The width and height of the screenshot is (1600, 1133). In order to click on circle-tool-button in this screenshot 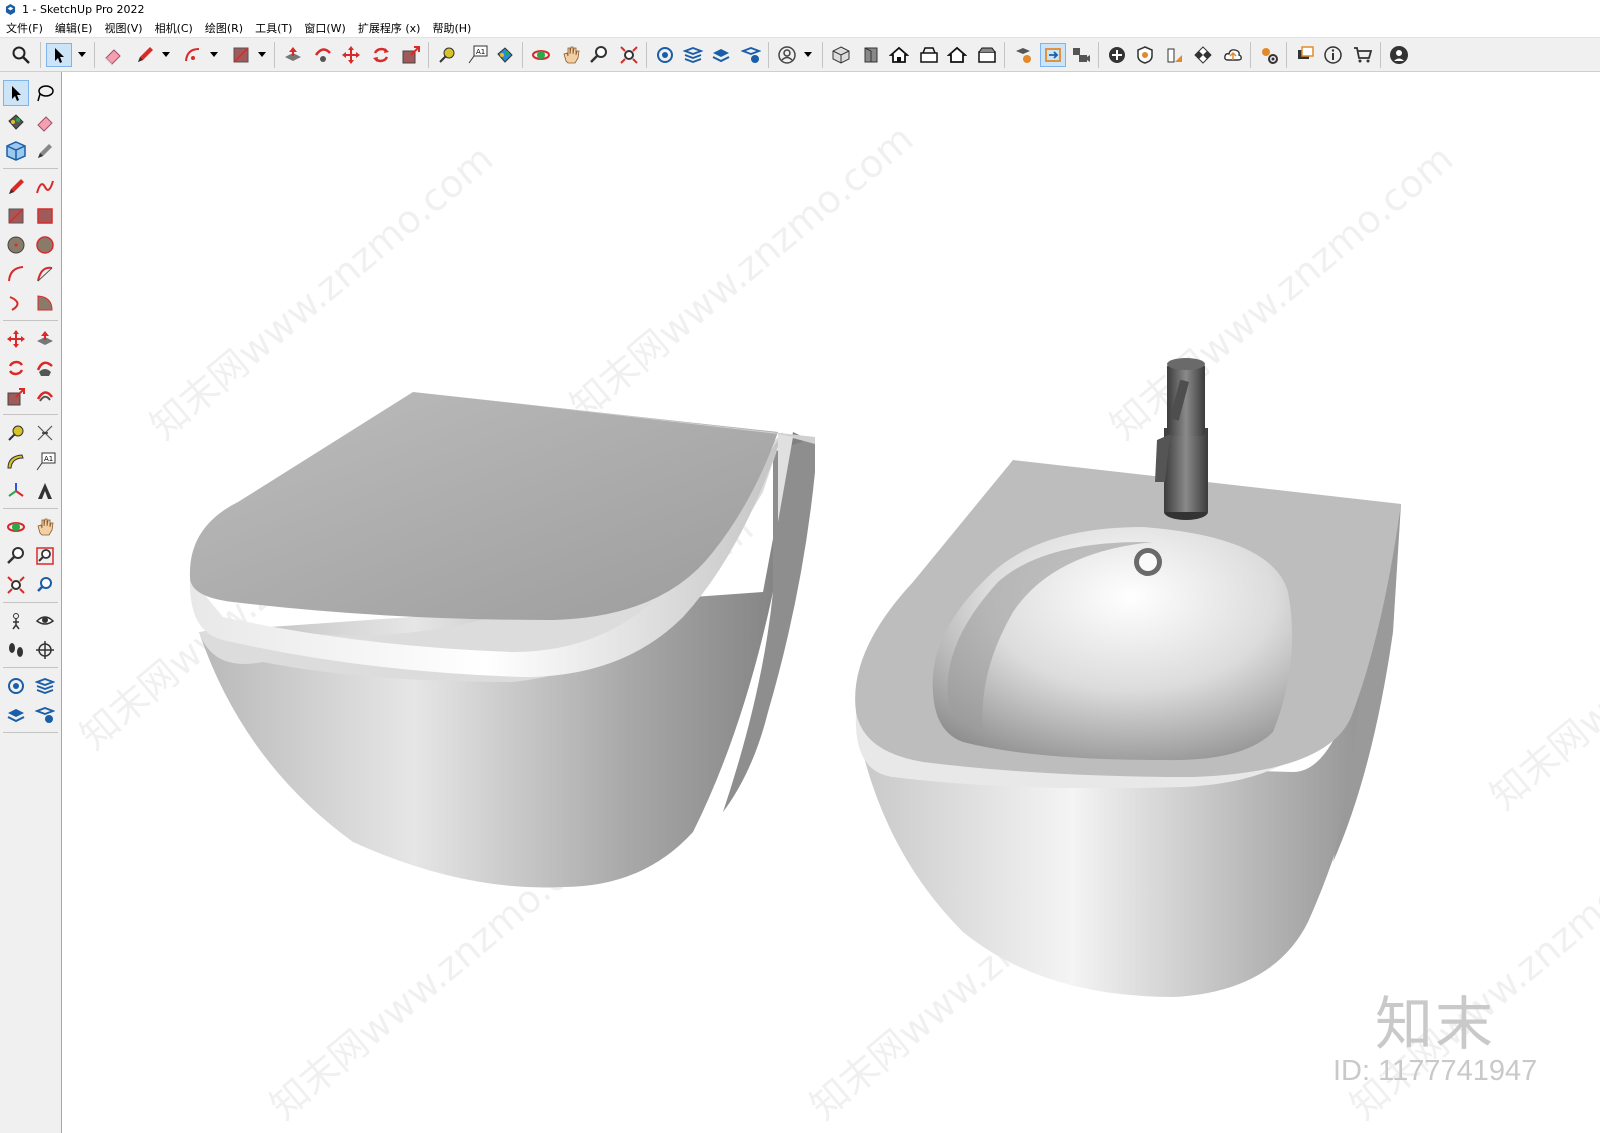, I will do `click(16, 245)`.